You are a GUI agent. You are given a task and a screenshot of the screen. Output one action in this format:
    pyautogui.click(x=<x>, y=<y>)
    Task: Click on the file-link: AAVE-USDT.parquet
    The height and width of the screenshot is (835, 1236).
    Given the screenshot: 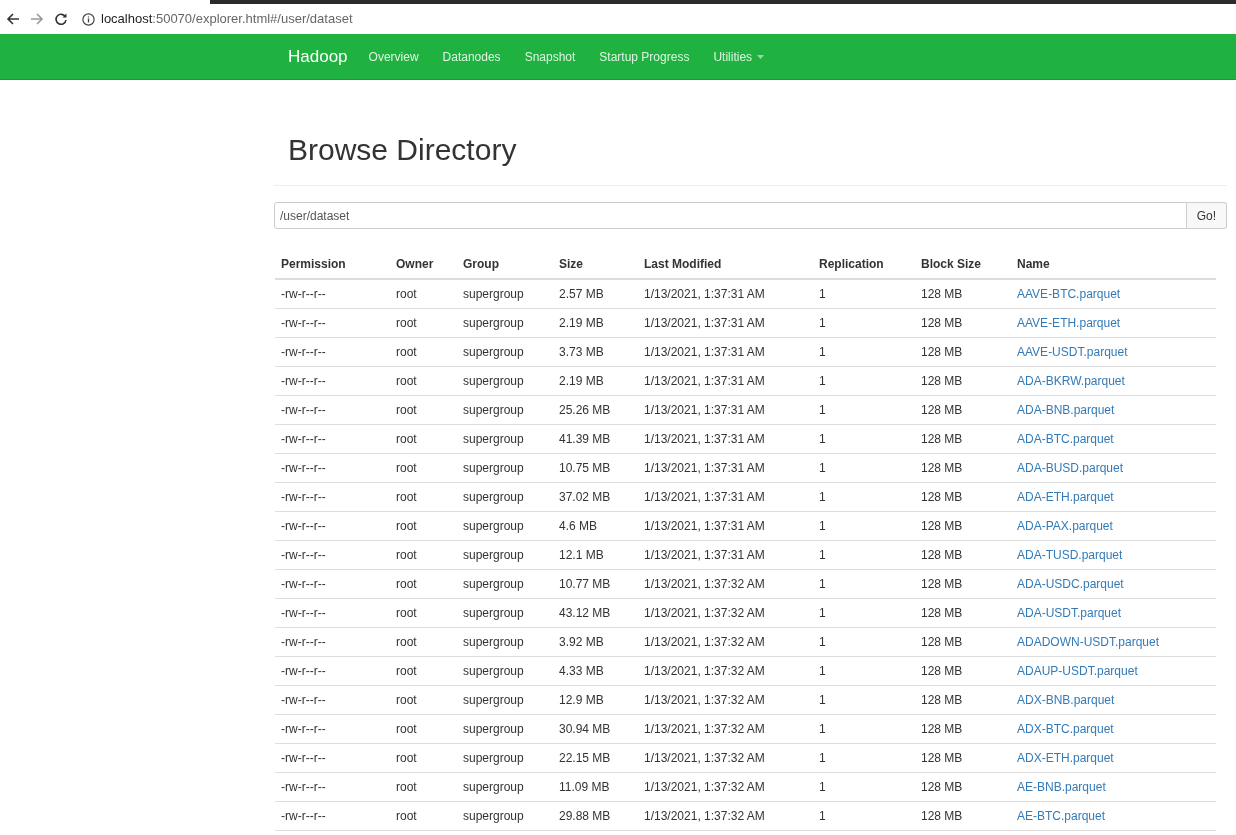 What is the action you would take?
    pyautogui.click(x=1113, y=351)
    